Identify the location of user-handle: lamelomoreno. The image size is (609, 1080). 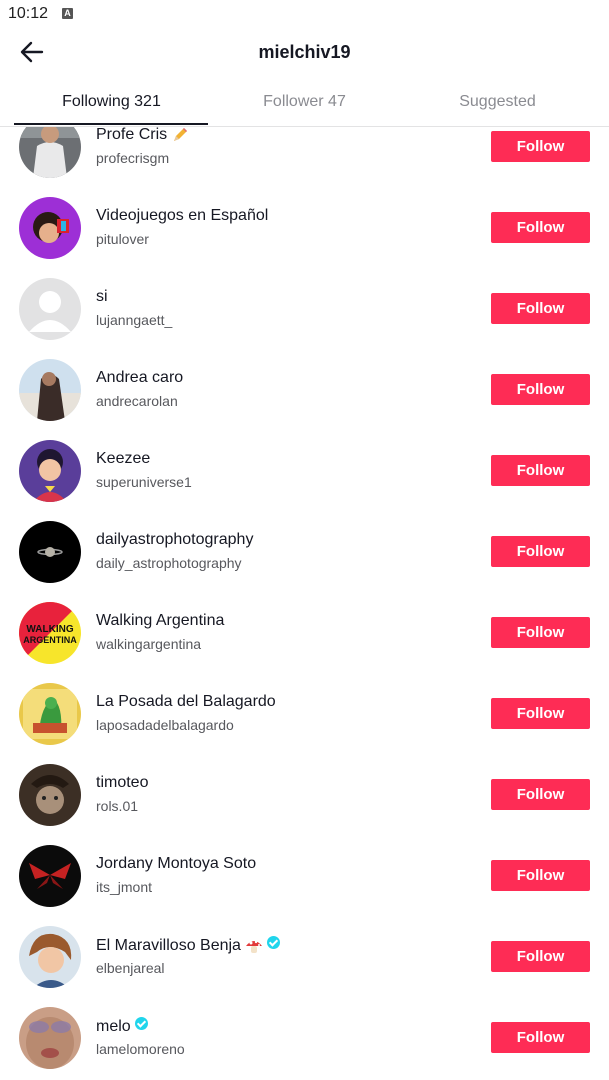
(140, 1049).